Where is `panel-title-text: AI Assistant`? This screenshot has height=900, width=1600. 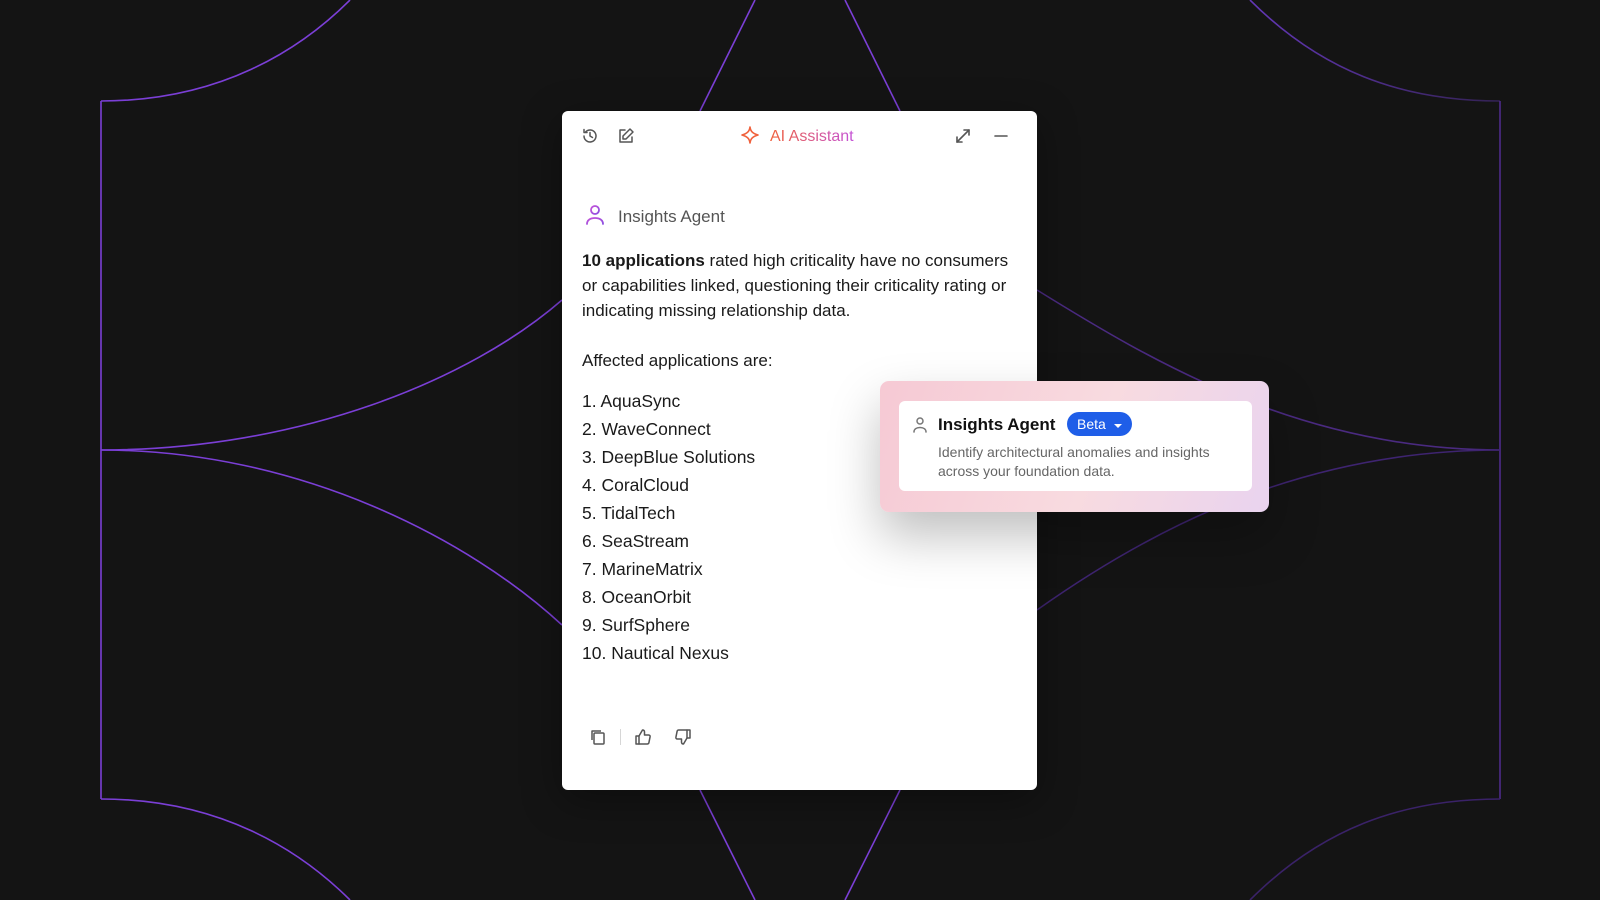
panel-title-text: AI Assistant is located at coordinates (812, 136).